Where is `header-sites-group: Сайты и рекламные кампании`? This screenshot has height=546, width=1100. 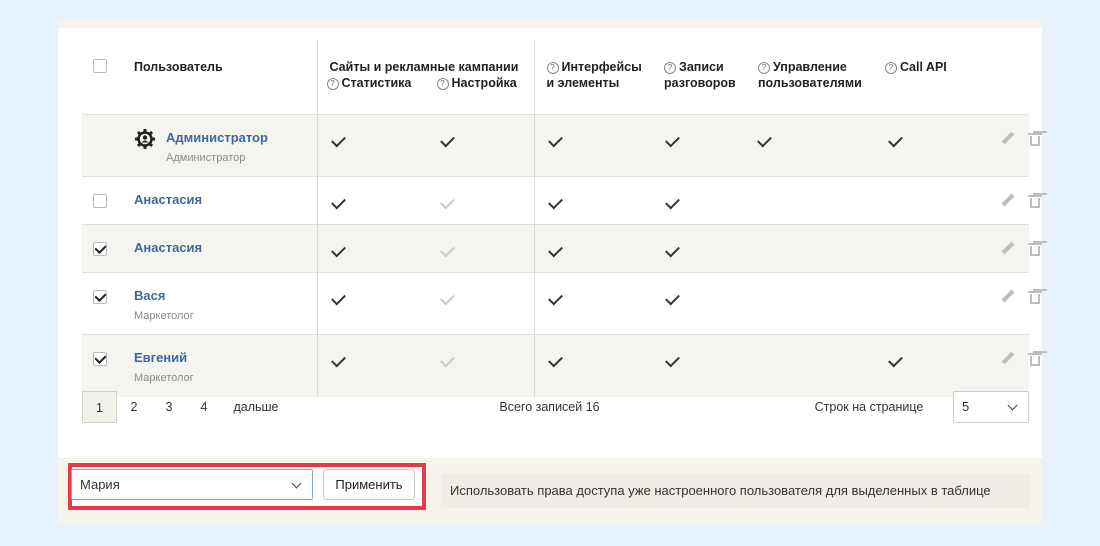 header-sites-group: Сайты и рекламные кампании is located at coordinates (424, 67).